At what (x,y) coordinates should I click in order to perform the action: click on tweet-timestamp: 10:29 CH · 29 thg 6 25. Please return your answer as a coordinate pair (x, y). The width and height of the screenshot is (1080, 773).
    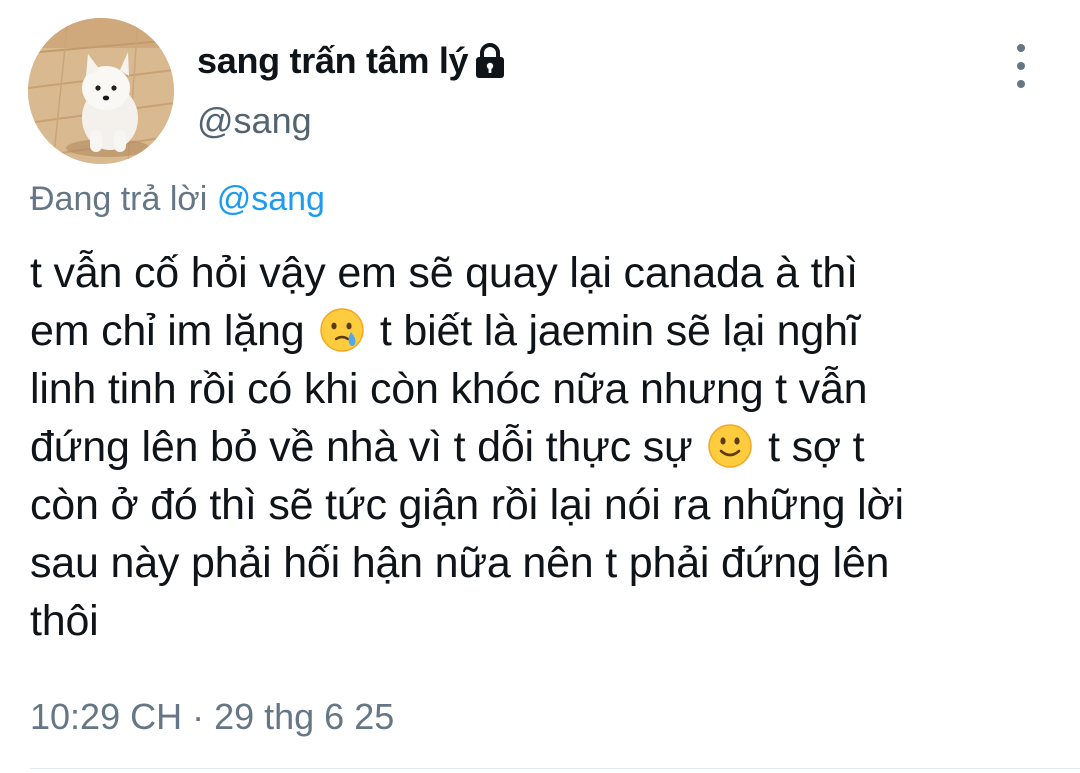
    Looking at the image, I should click on (212, 717).